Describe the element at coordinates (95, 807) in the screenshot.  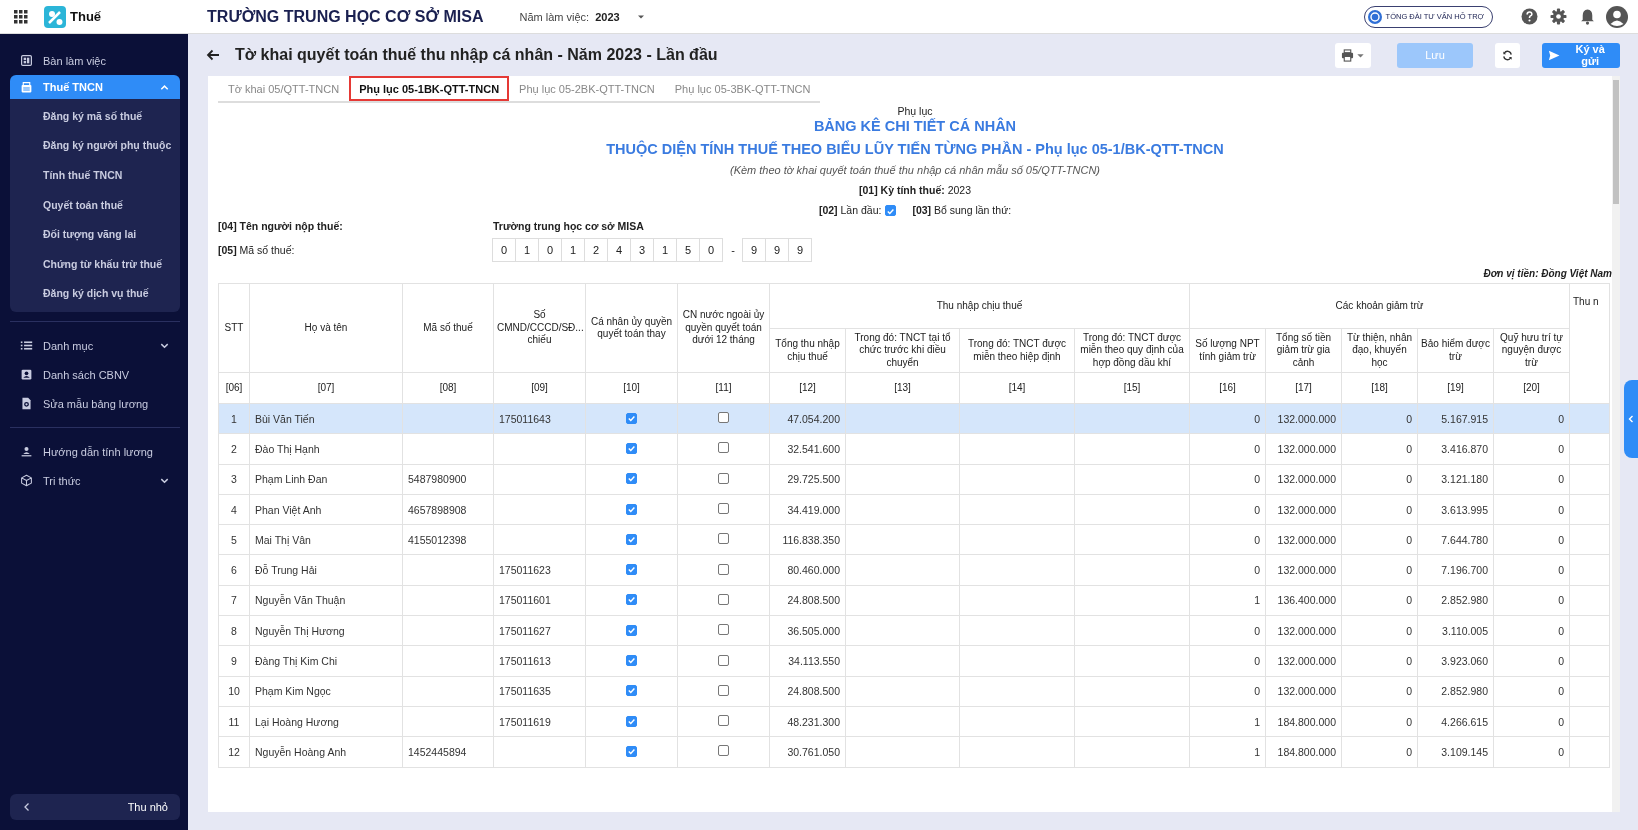
I see `collapse-button: Thu nhỏ` at that location.